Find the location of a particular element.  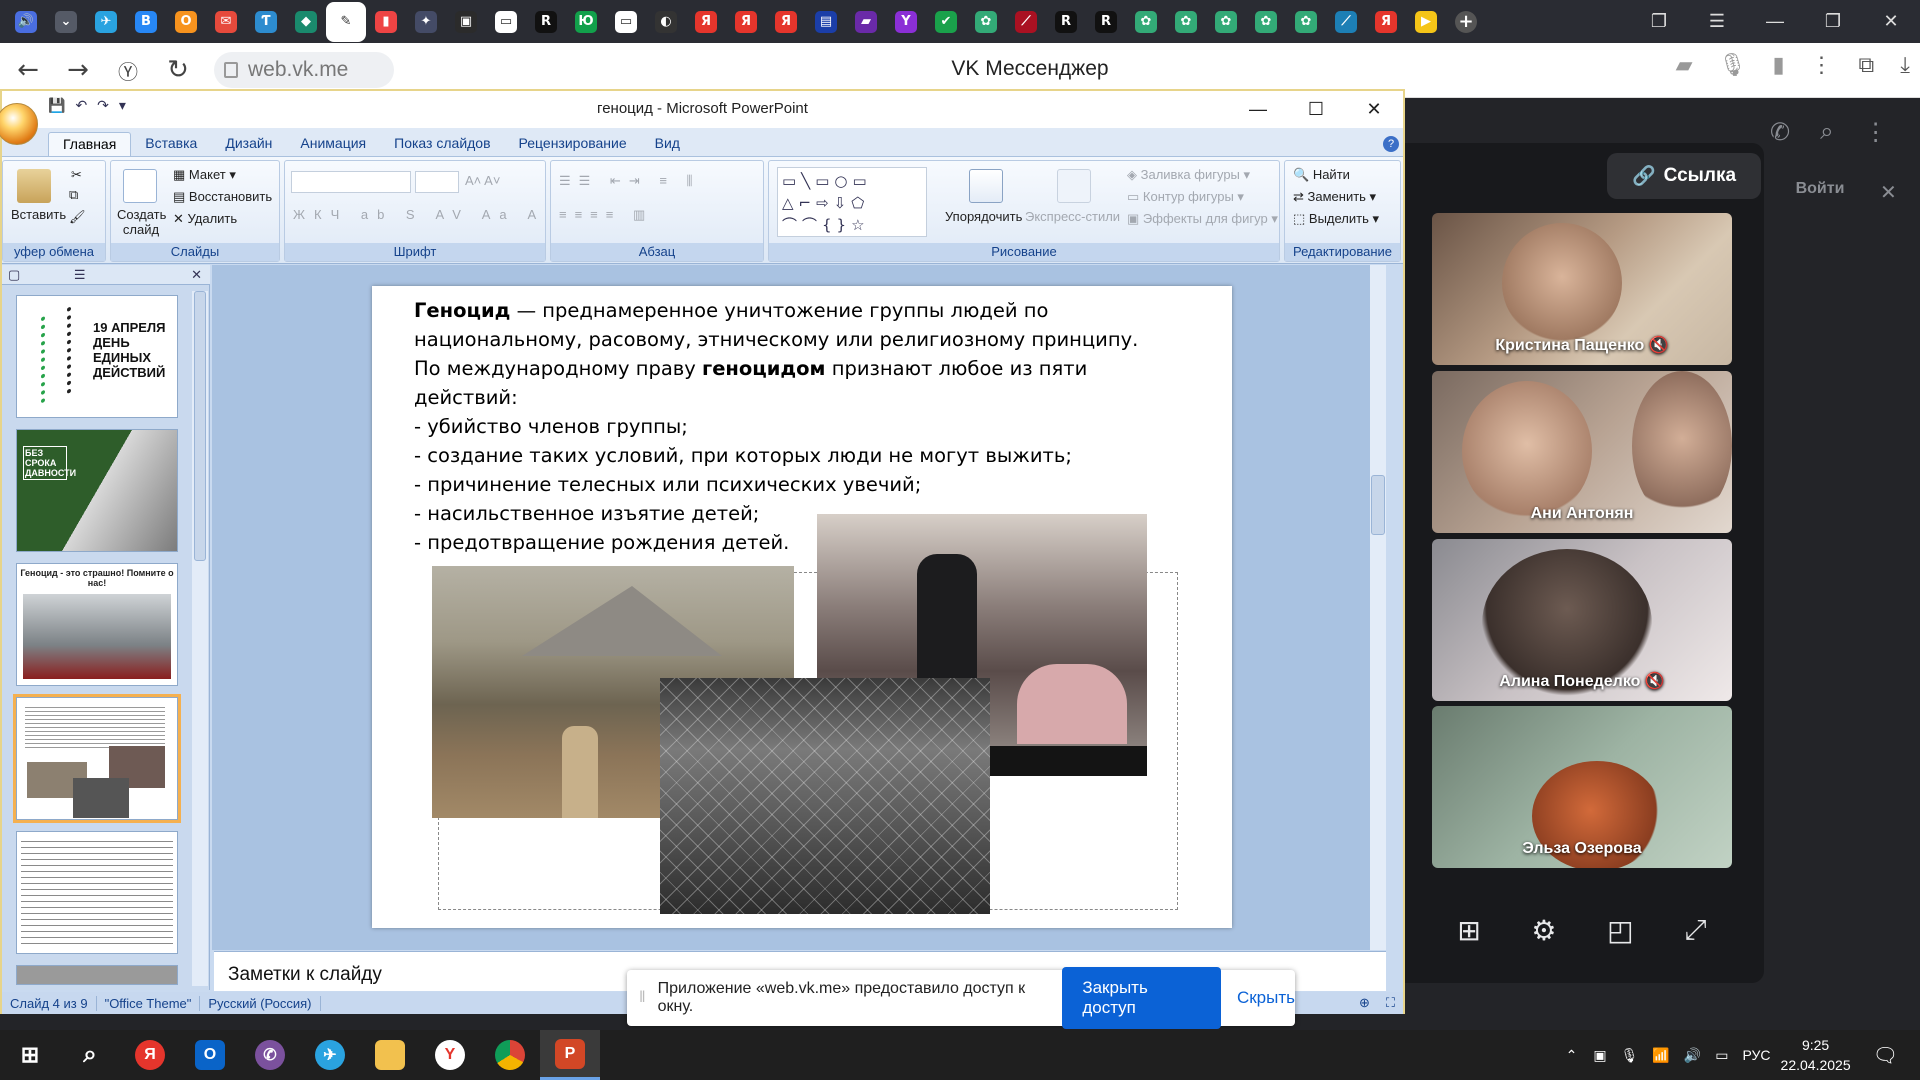

zoom-in-icon: ⊕ is located at coordinates (1364, 1003).